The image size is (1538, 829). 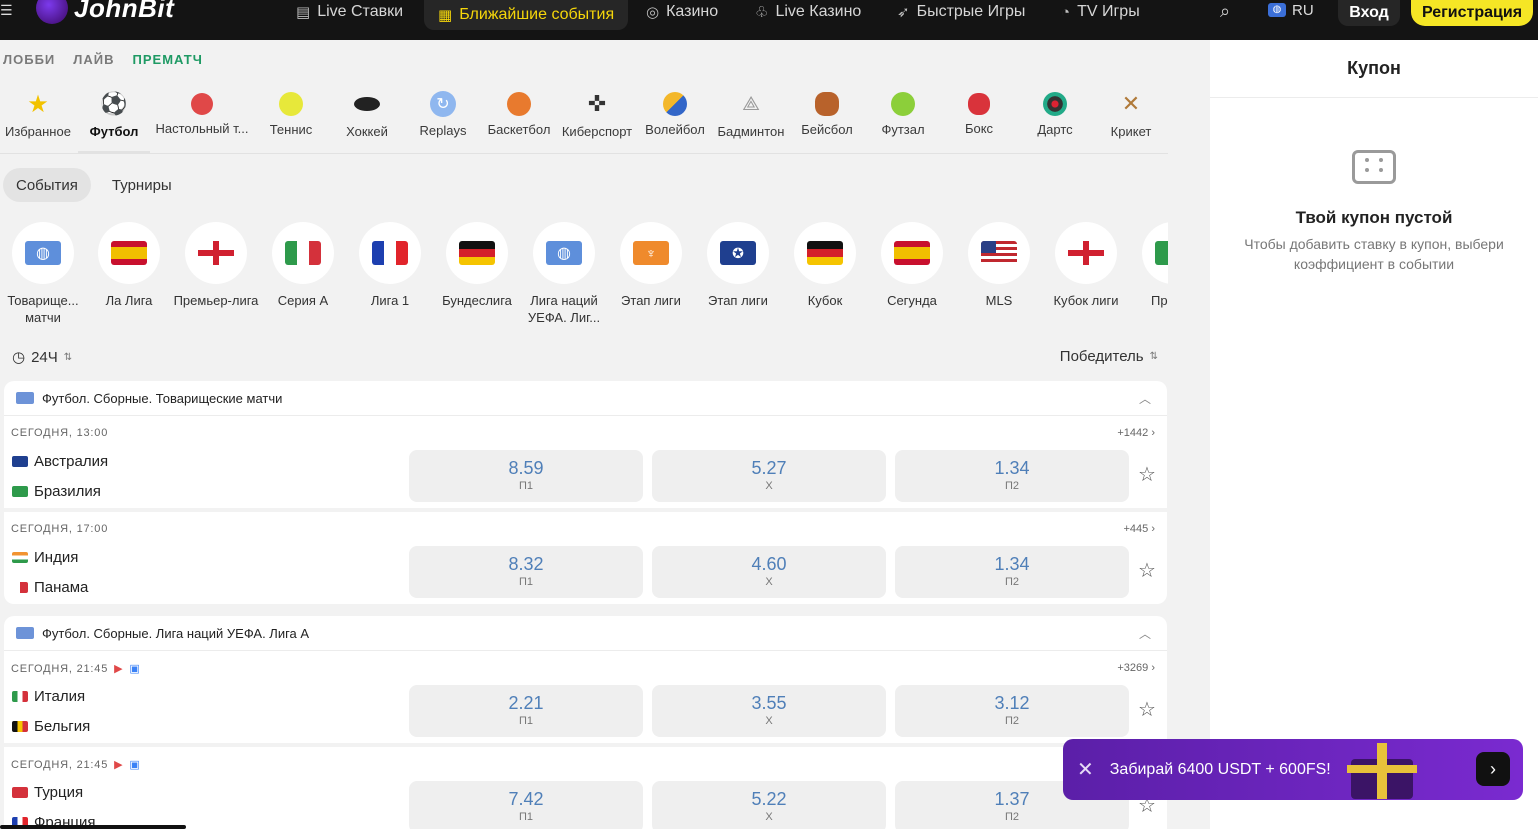 What do you see at coordinates (1131, 113) in the screenshot?
I see `sport-cricket: ✕ Крикет` at bounding box center [1131, 113].